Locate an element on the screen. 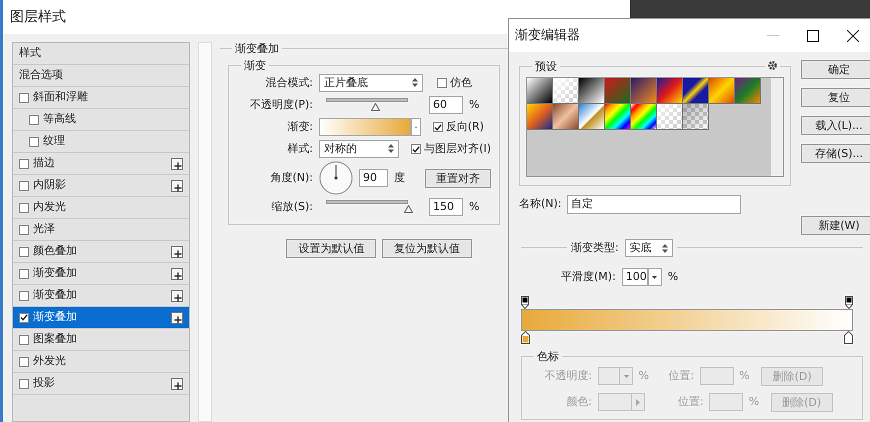 This screenshot has width=870, height=422. dialog-button: 复位 is located at coordinates (835, 97).